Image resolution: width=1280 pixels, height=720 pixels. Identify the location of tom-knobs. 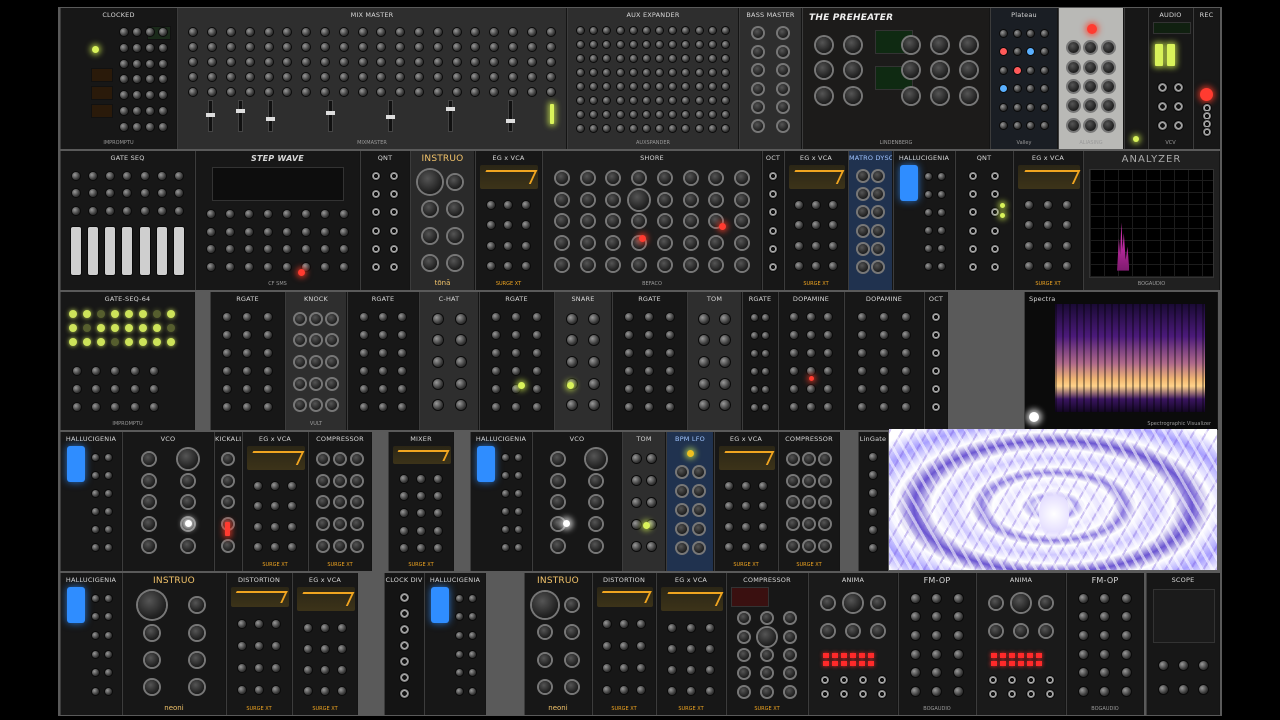
(714, 362).